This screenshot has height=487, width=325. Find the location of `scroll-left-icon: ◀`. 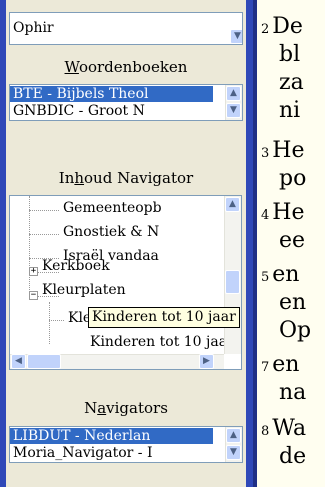

scroll-left-icon: ◀ is located at coordinates (18, 361).